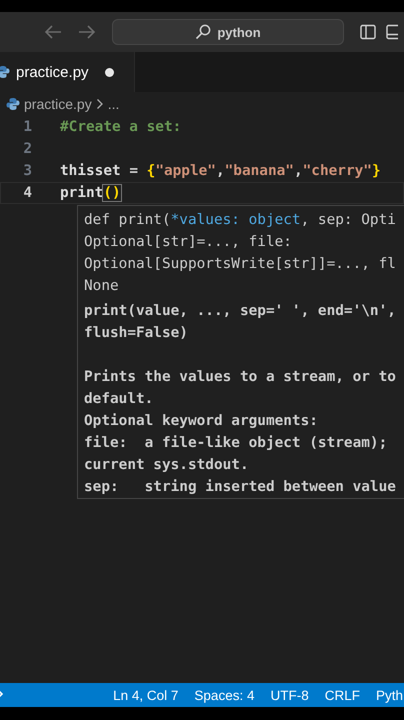  Describe the element at coordinates (109, 72) in the screenshot. I see `unsaved-dot-icon` at that location.